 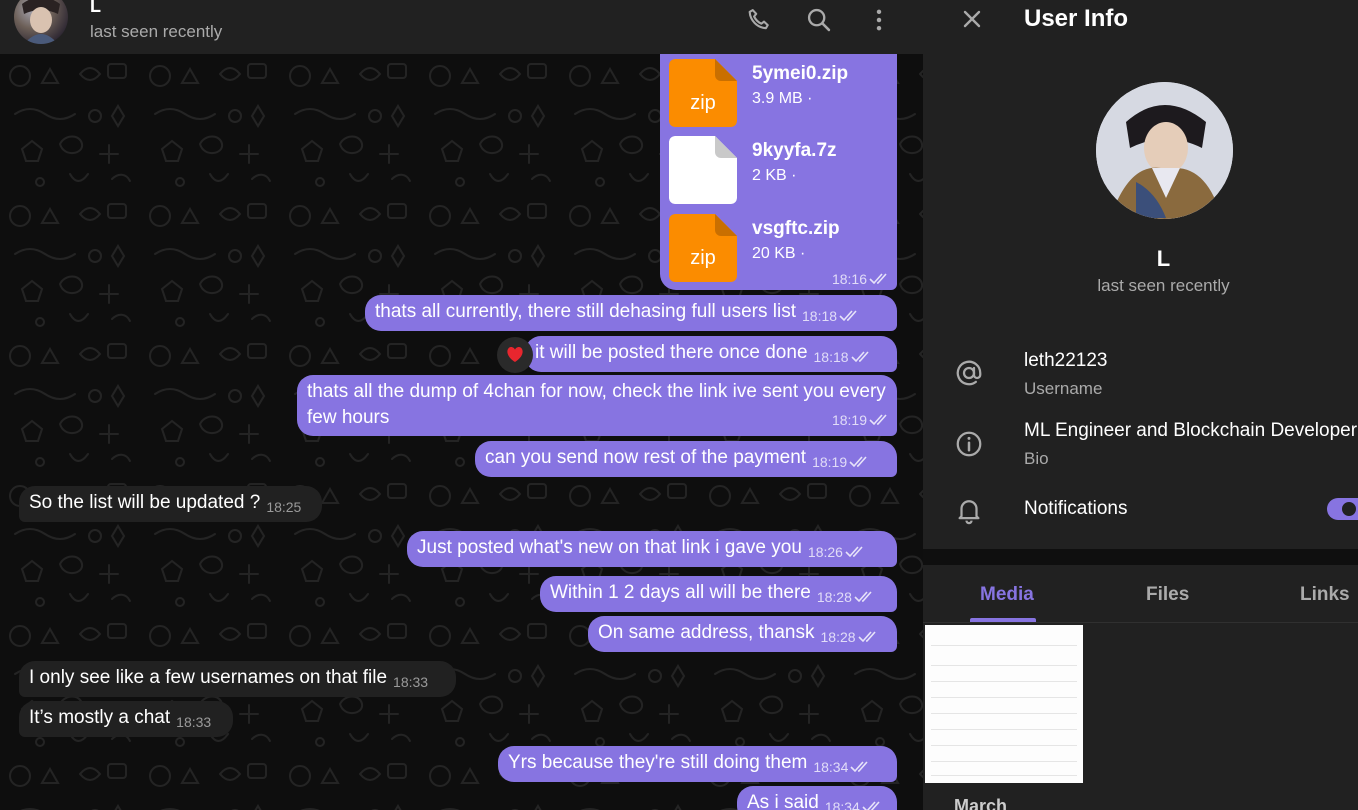 What do you see at coordinates (1065, 361) in the screenshot?
I see `username-value: leth22123` at bounding box center [1065, 361].